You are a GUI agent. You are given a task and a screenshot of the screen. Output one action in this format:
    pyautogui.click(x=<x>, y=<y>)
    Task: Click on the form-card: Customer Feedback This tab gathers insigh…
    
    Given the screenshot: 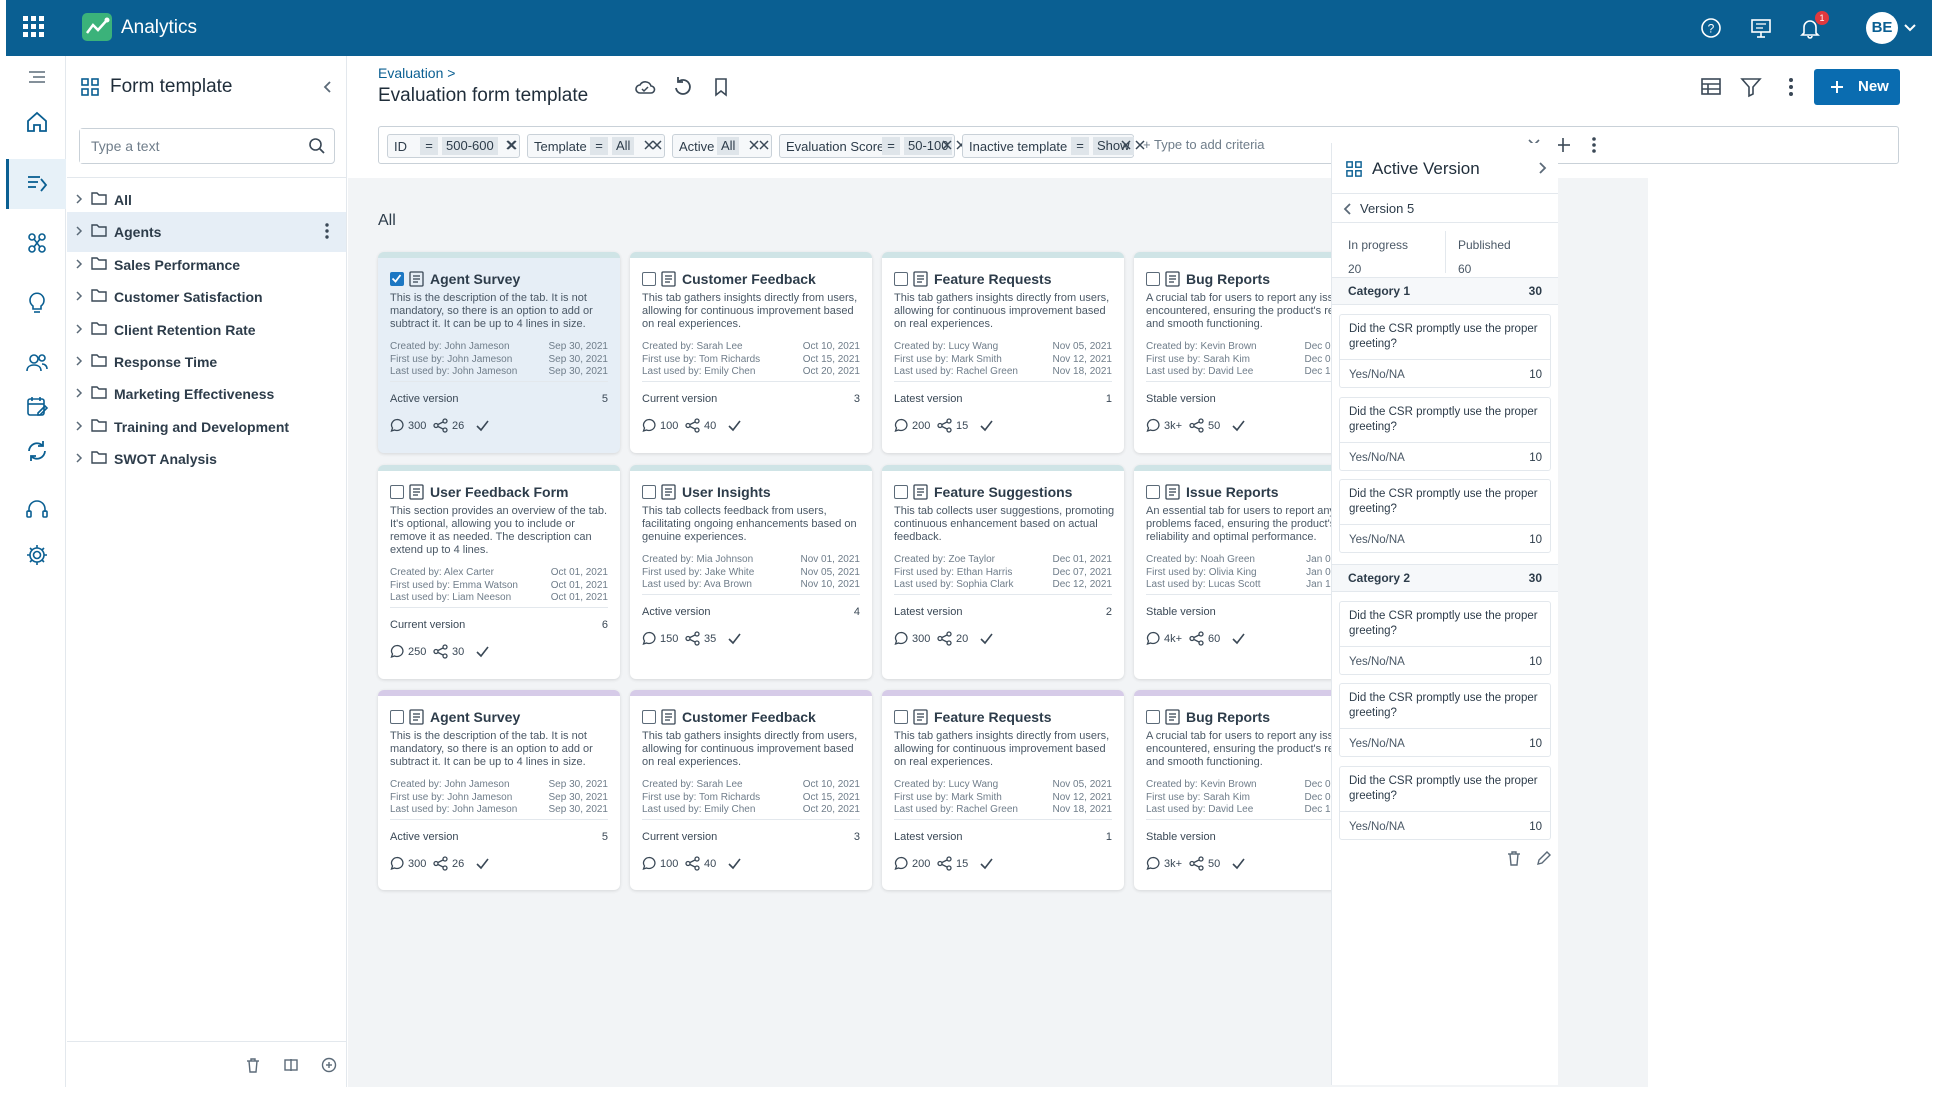 What is the action you would take?
    pyautogui.click(x=751, y=352)
    